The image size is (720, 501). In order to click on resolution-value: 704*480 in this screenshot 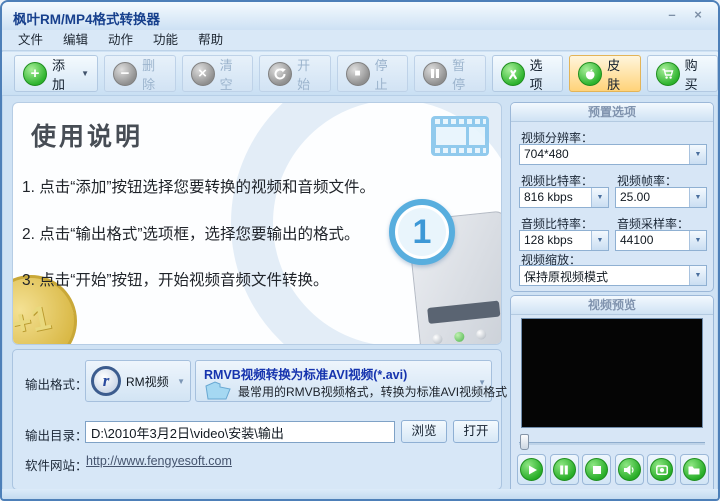, I will do `click(546, 154)`.